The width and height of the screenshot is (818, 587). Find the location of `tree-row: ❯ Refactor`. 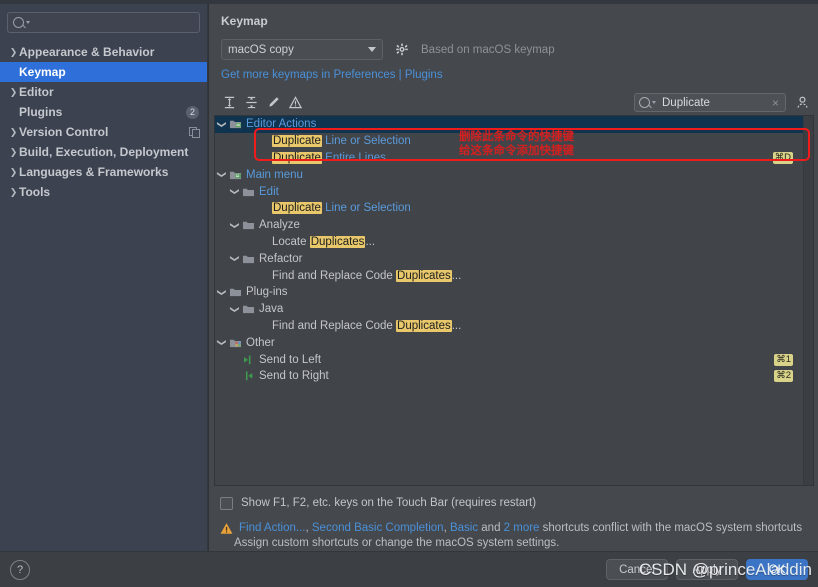

tree-row: ❯ Refactor is located at coordinates (514, 258).